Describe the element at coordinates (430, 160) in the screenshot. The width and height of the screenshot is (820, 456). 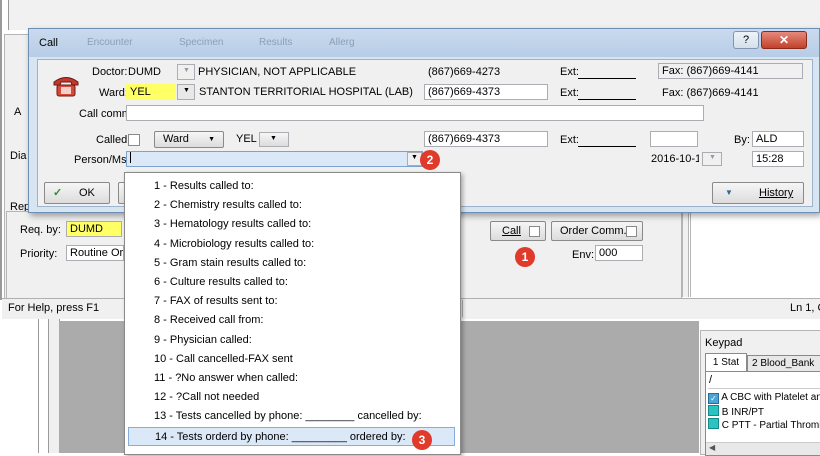
I see `step-badge-2: 2` at that location.